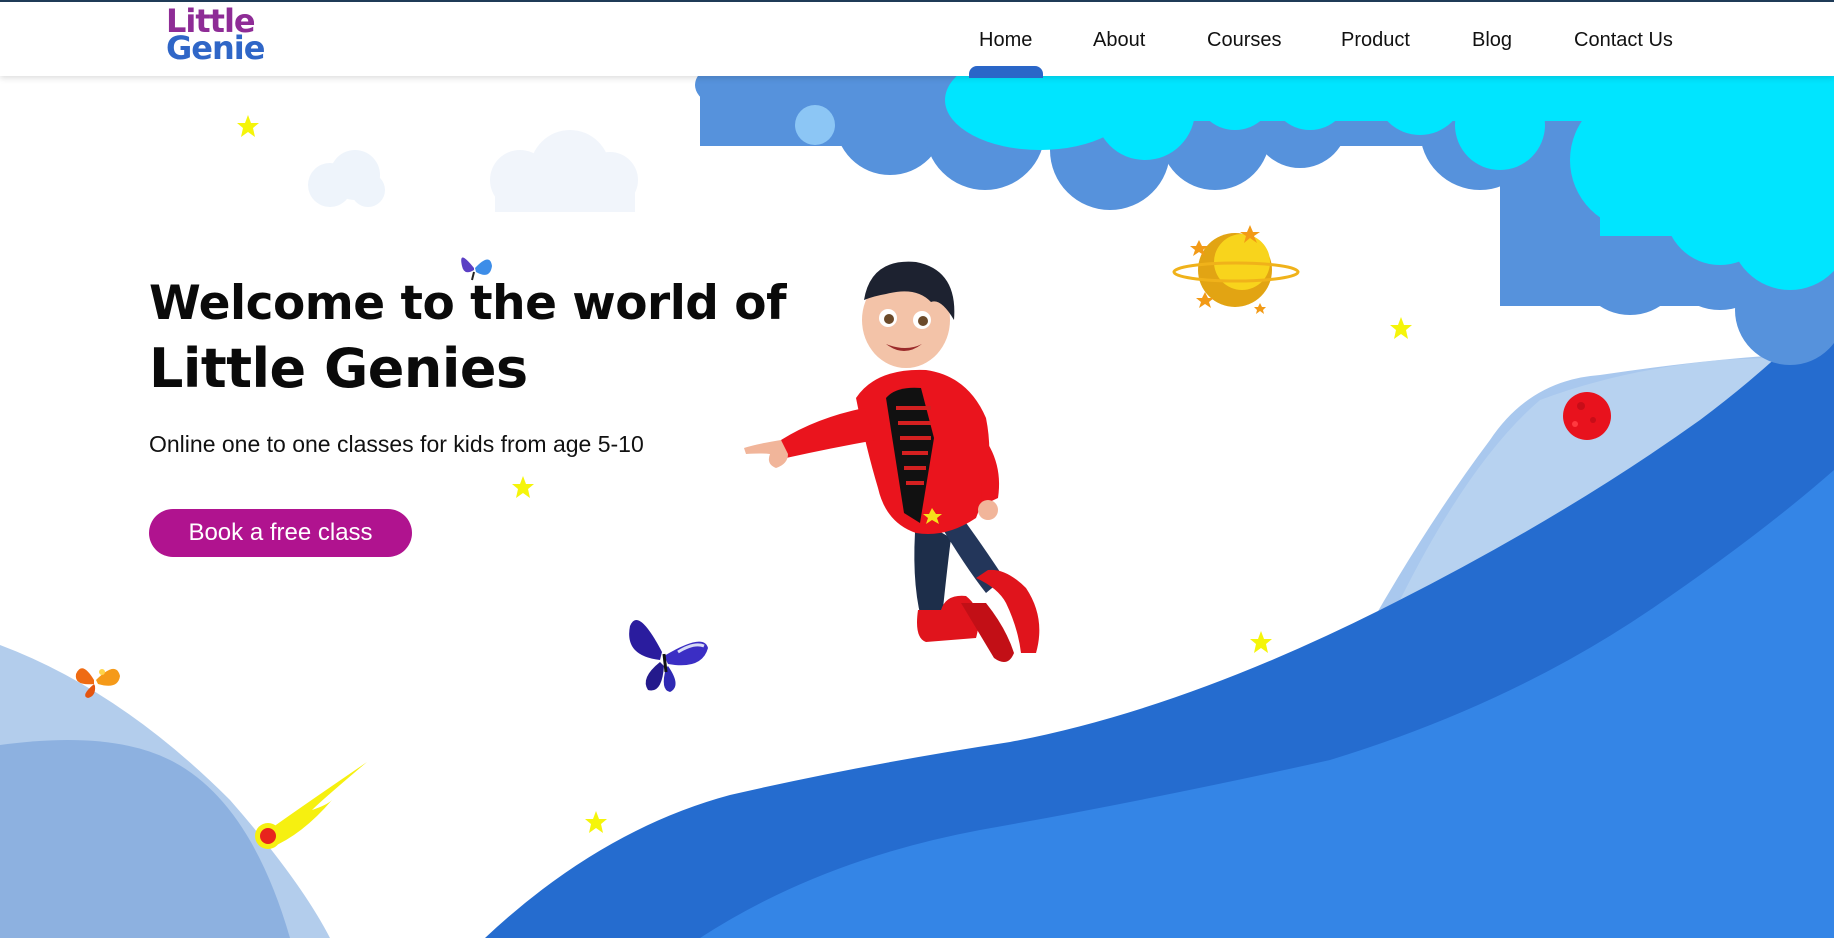 The image size is (1834, 938). Describe the element at coordinates (906, 480) in the screenshot. I see `boy-character-illustration` at that location.